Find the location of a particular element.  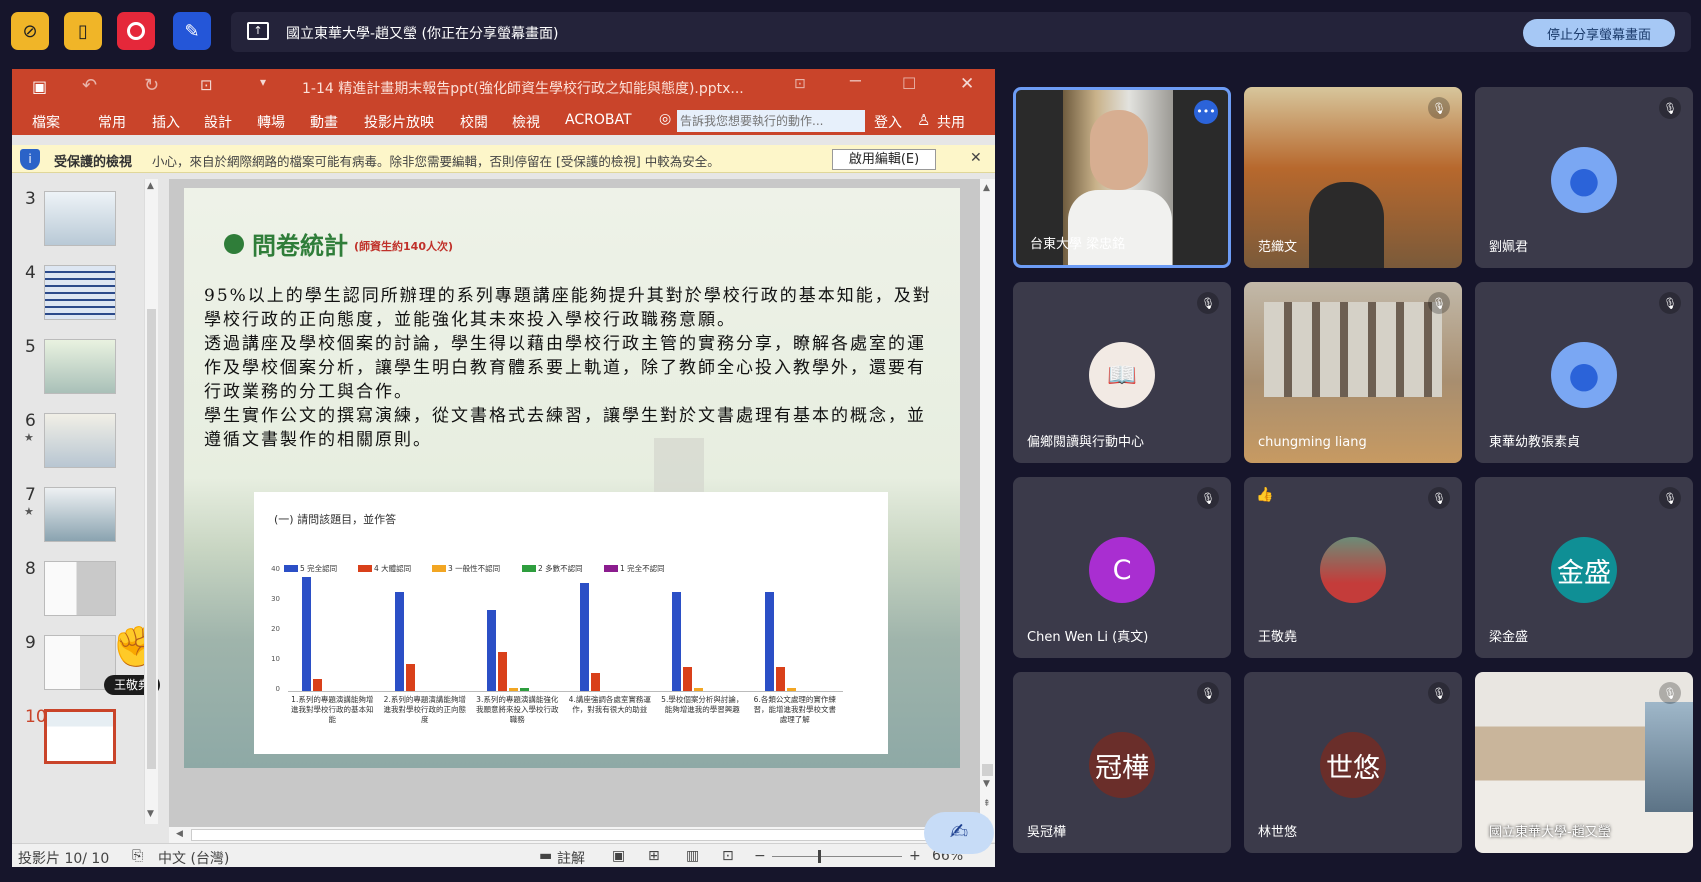

participant-tile-6: ● 🎙 東華幼教張素貞 is located at coordinates (1584, 372).